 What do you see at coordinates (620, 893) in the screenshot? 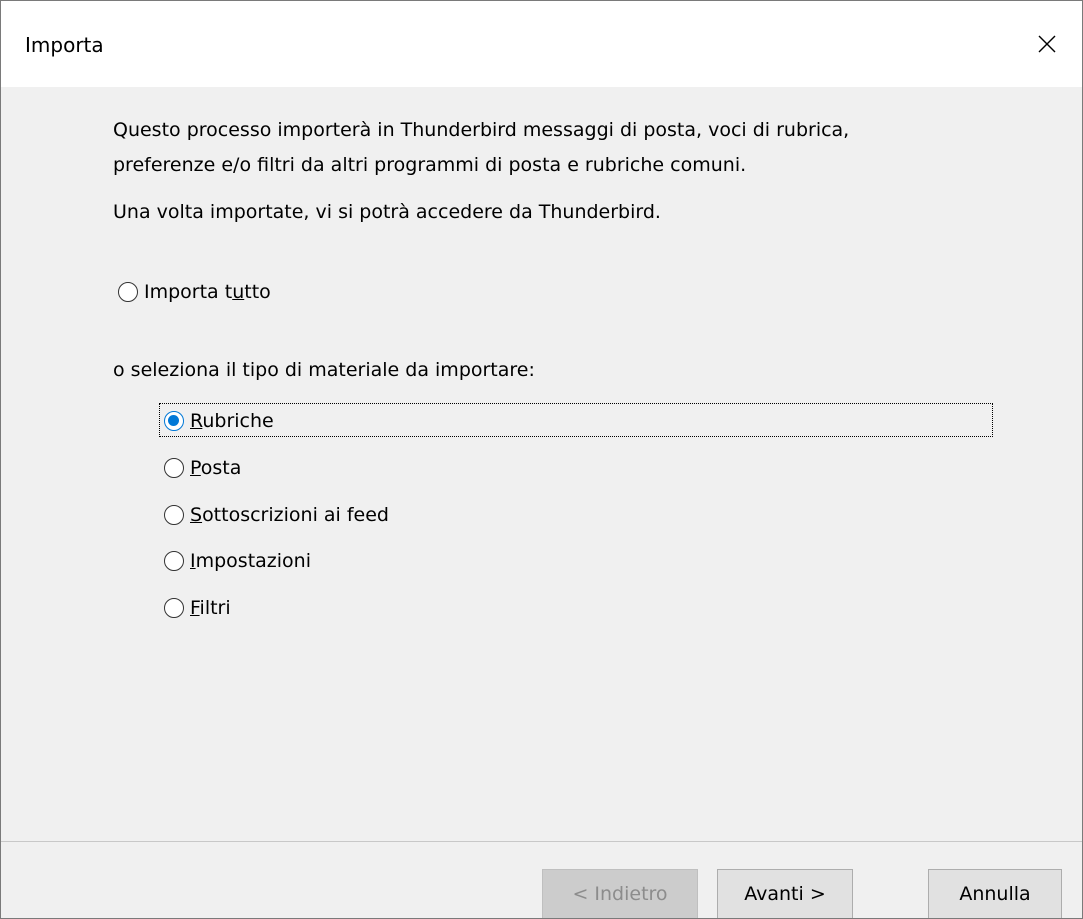
I see `back-button: < Indietro` at bounding box center [620, 893].